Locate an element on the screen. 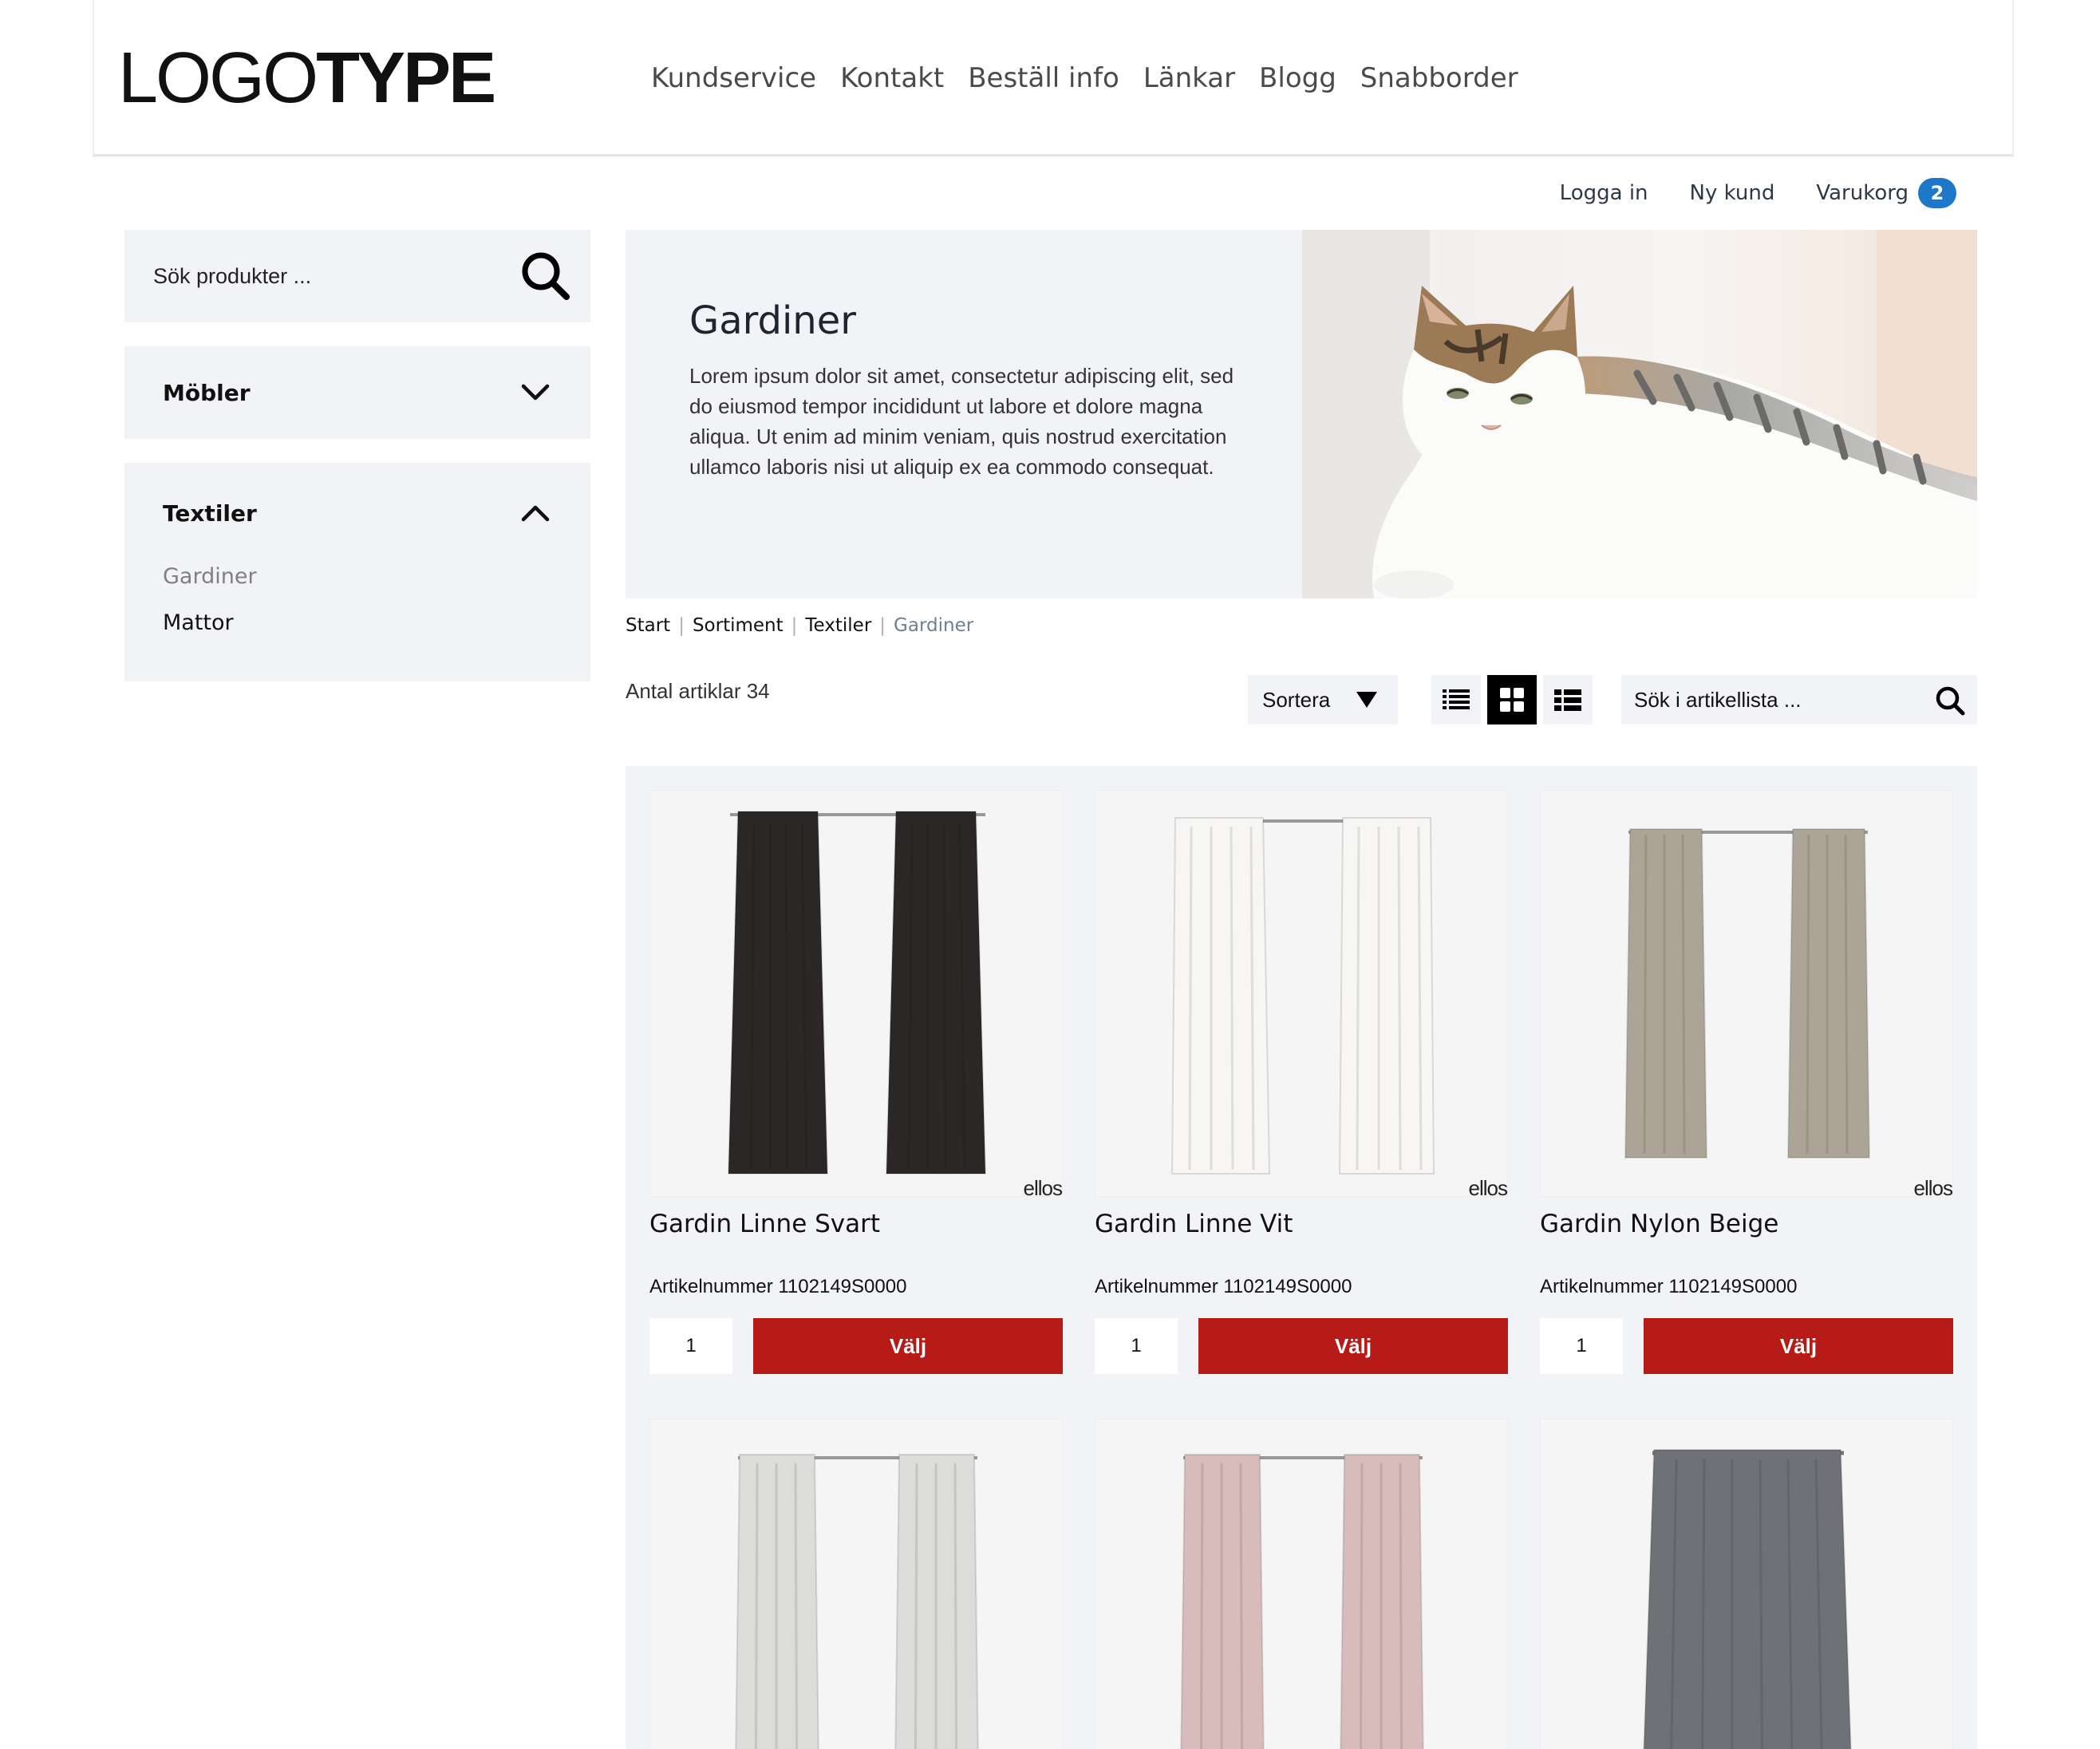 The image size is (2100, 1749). category-mobler: Möbler is located at coordinates (357, 393).